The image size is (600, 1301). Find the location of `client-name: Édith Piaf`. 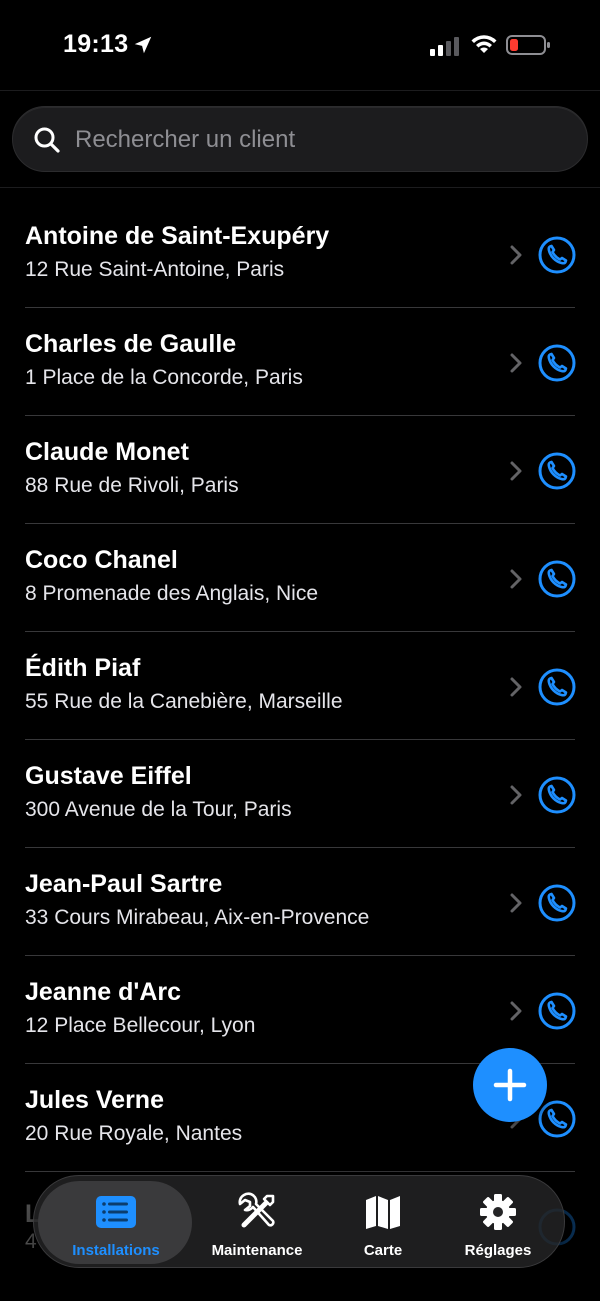

client-name: Édith Piaf is located at coordinates (83, 668).